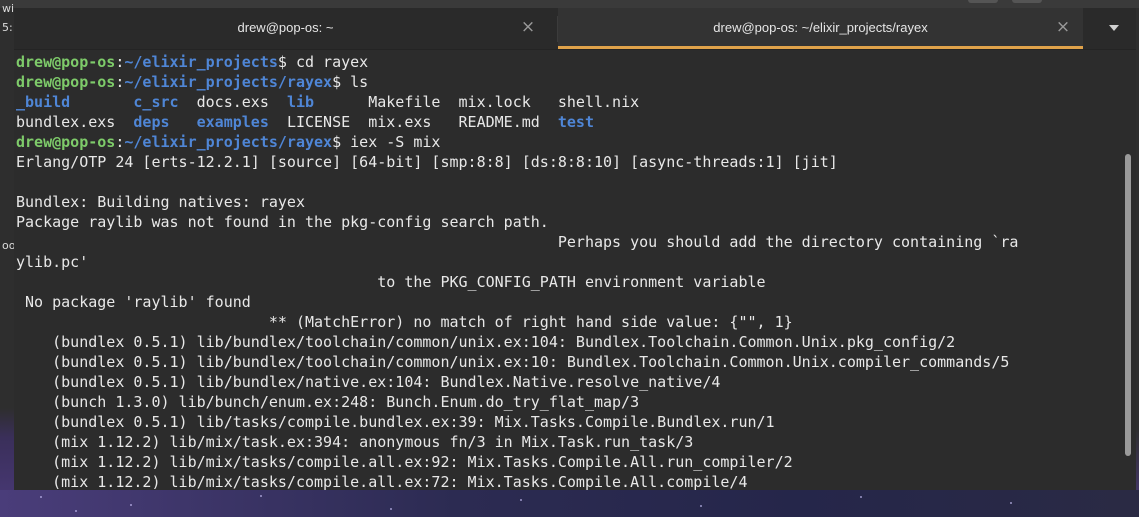 The height and width of the screenshot is (517, 1139). I want to click on output-line: Bundlex: Building natives: rayex, so click(160, 202).